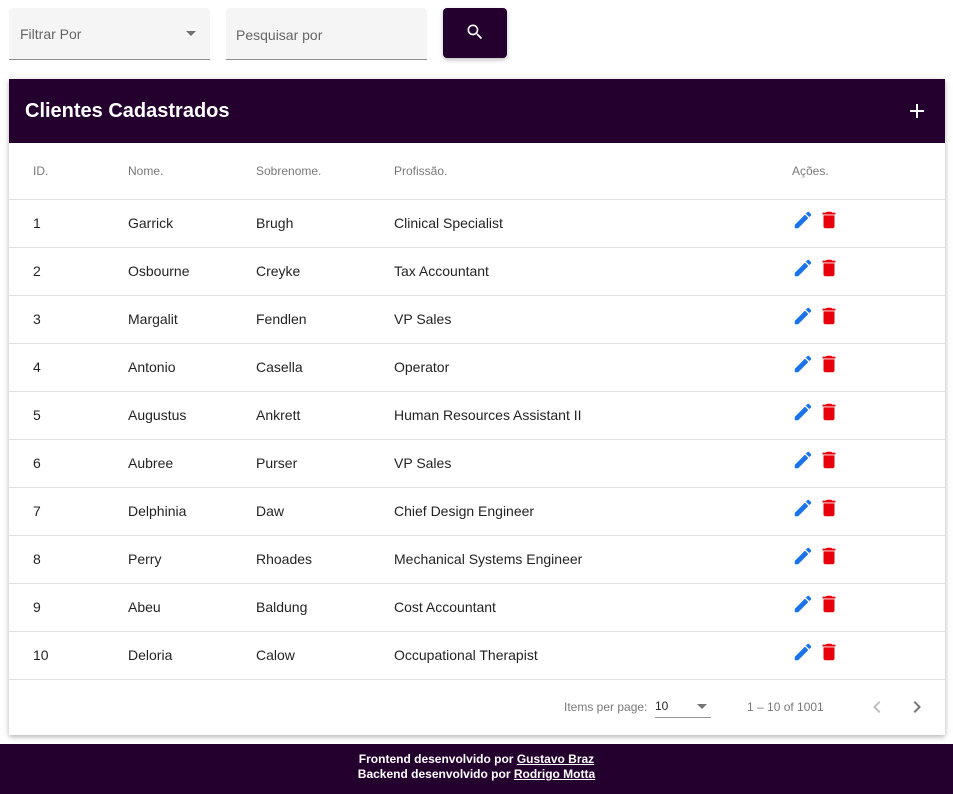 The height and width of the screenshot is (794, 953). Describe the element at coordinates (192, 223) in the screenshot. I see `cell-nome: Garrick` at that location.